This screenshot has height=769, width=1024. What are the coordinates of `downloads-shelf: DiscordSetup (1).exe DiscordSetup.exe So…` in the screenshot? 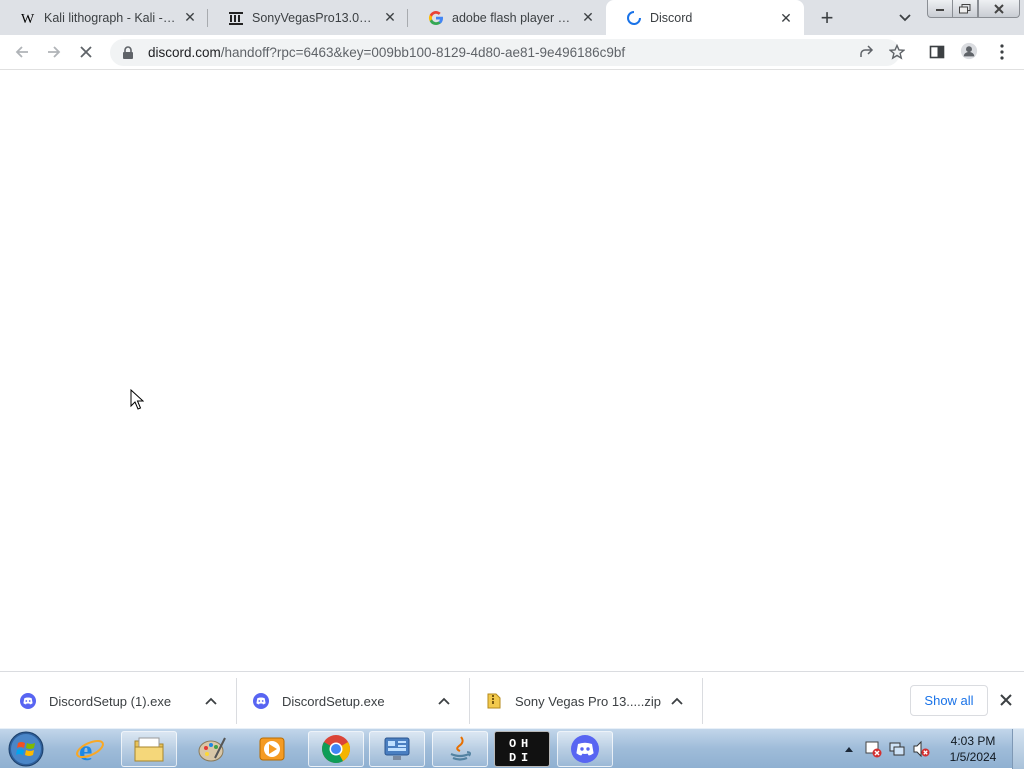 It's located at (512, 699).